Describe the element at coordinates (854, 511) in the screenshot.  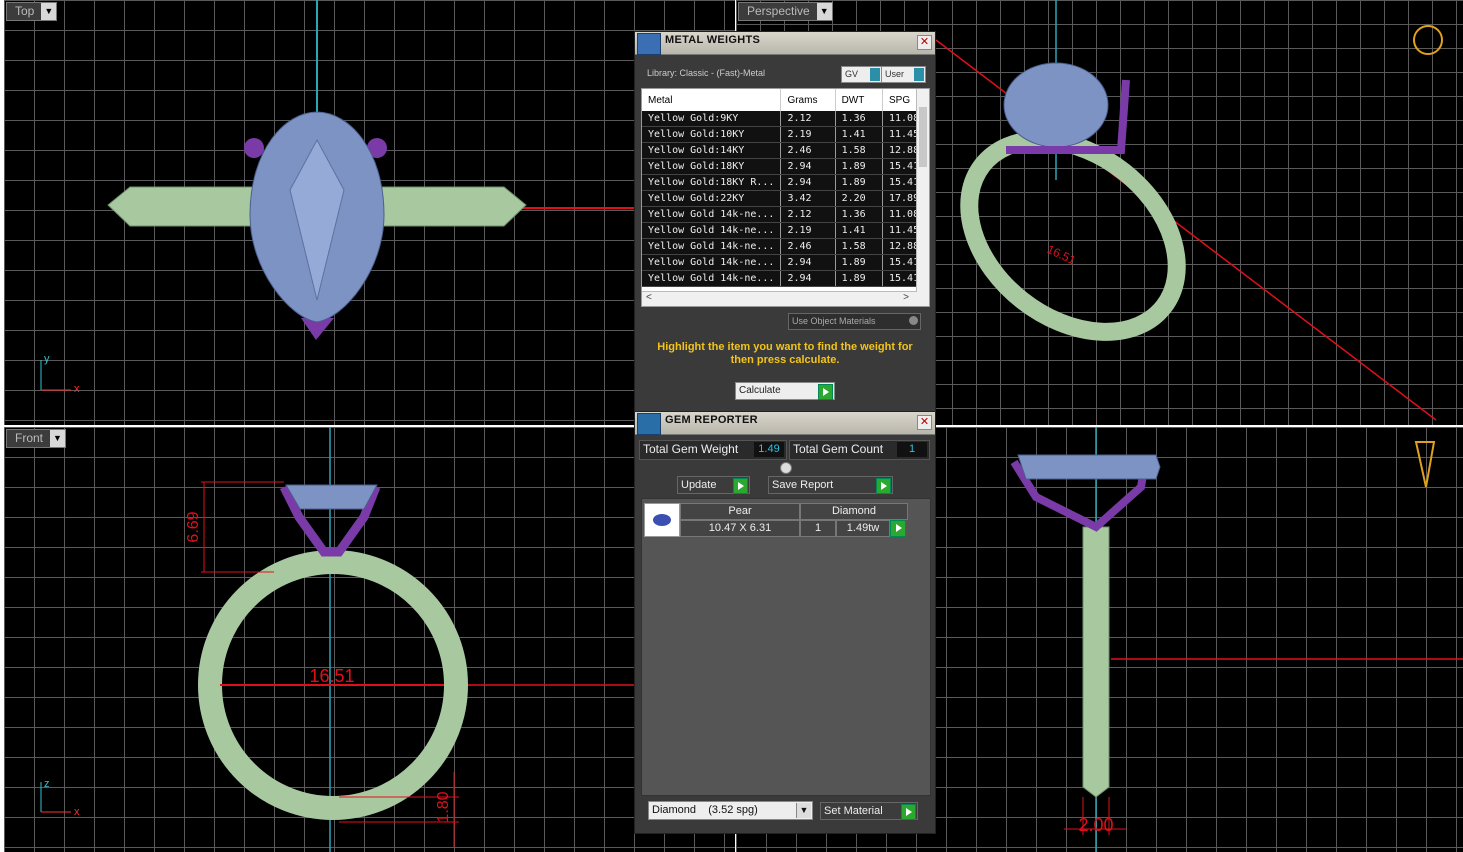
I see `gem-type: Diamond` at that location.